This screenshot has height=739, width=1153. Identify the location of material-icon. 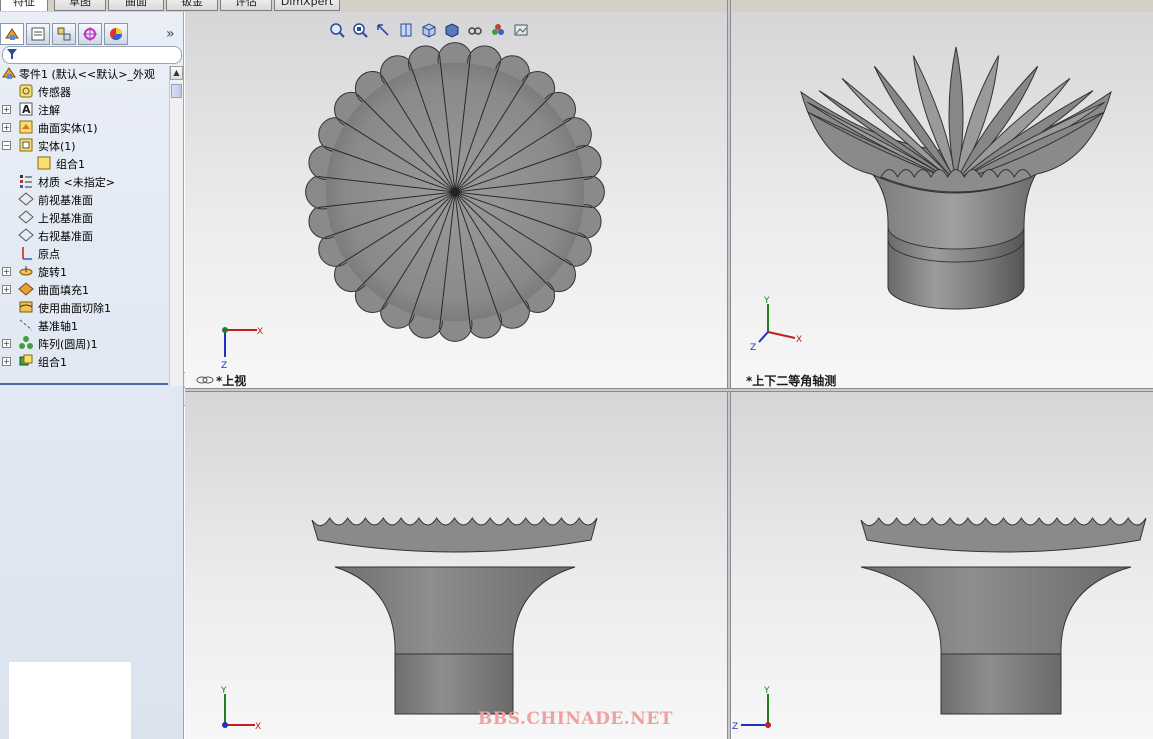
(26, 181).